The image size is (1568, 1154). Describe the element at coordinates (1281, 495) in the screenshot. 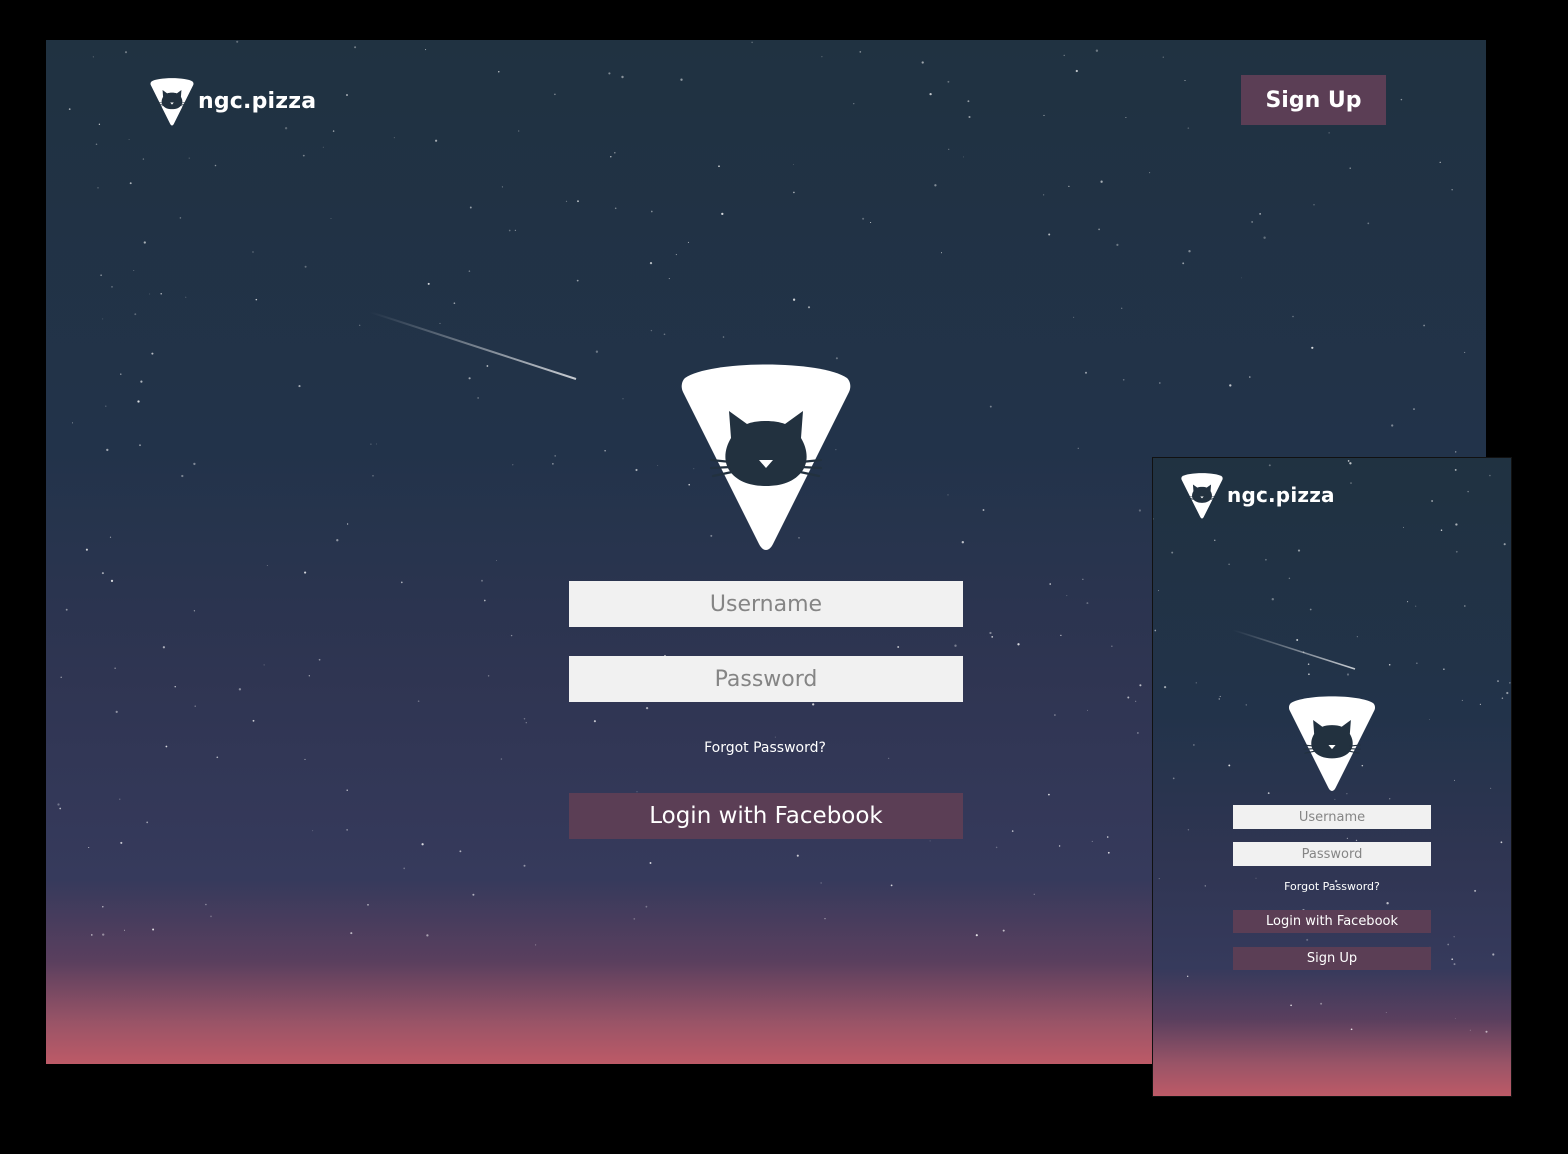

I see `brand-name: ngc.pizza` at that location.